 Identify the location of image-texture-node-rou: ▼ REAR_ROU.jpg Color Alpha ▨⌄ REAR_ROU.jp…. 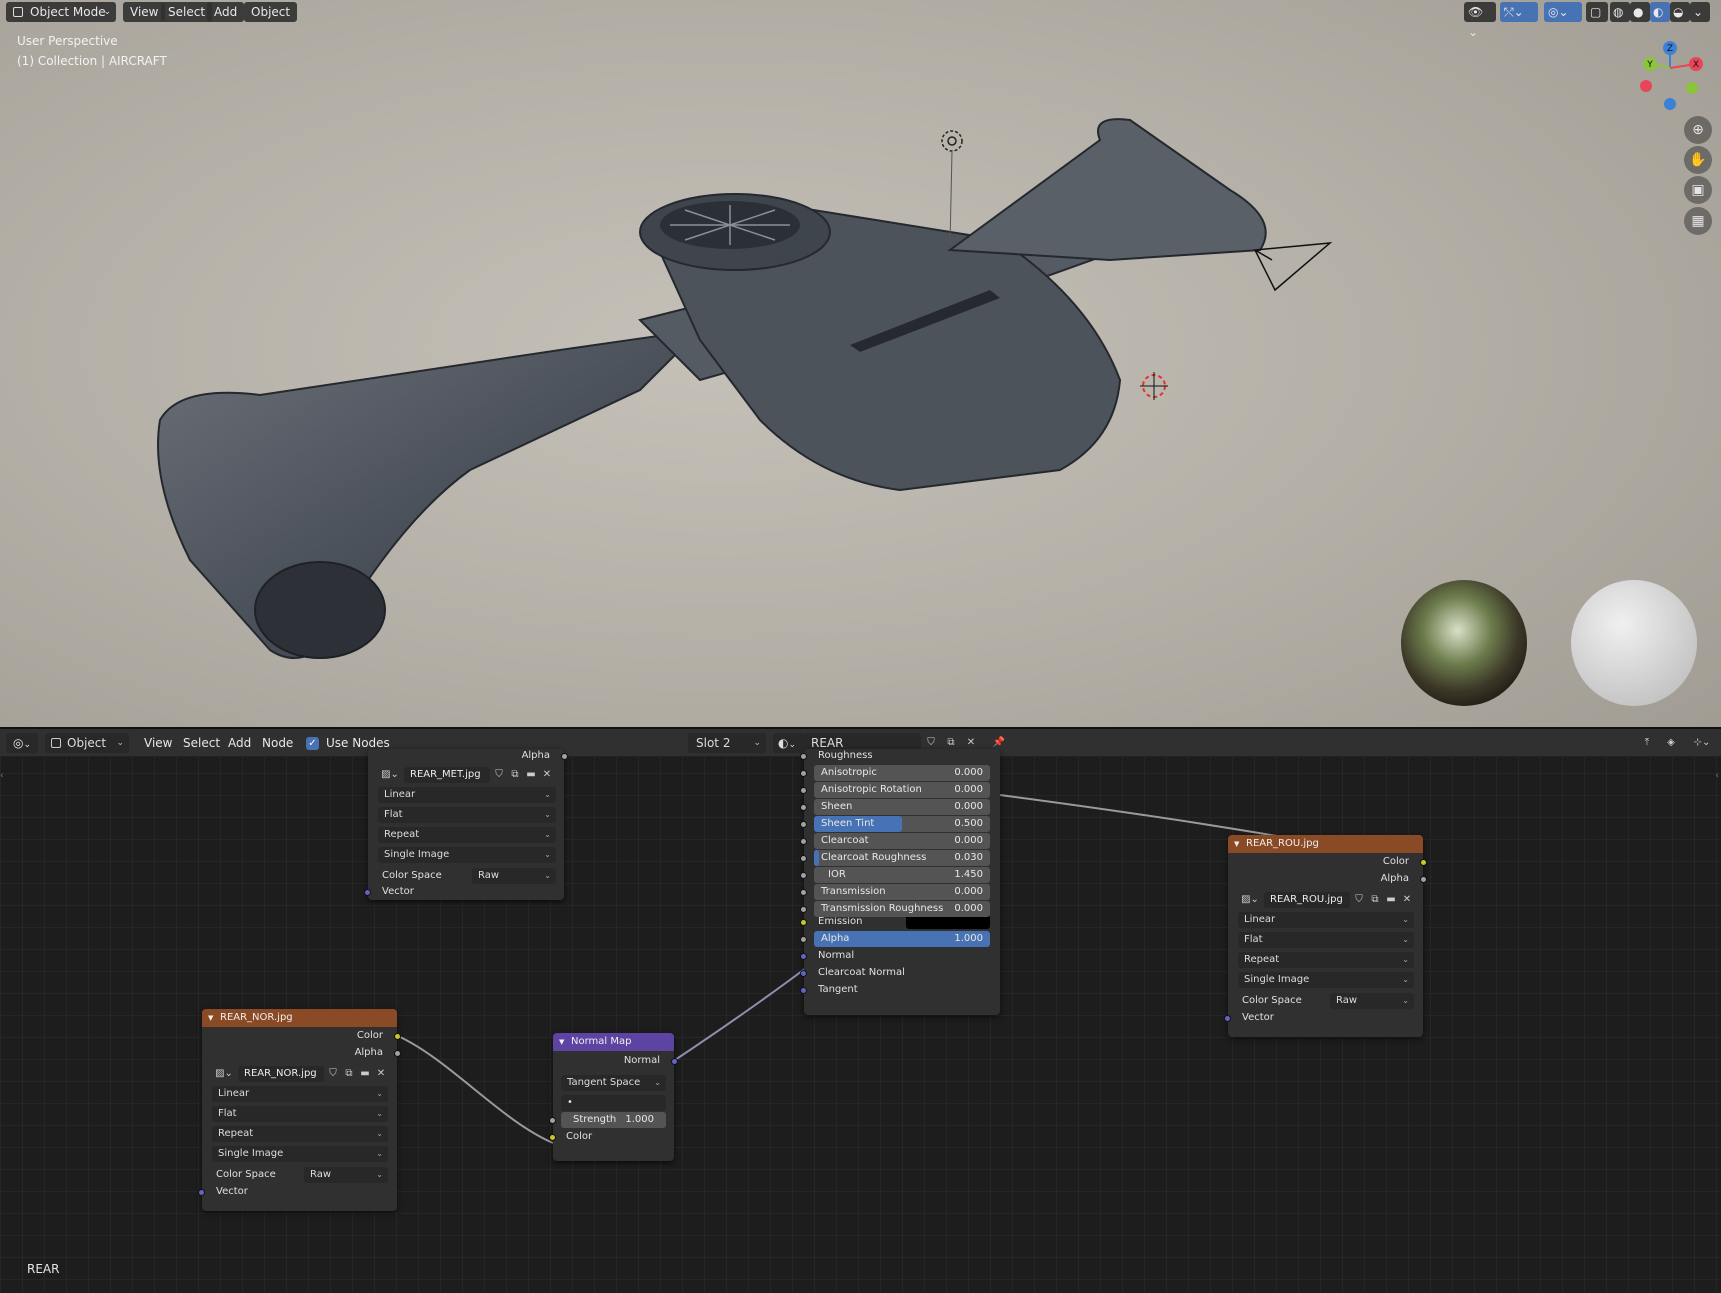
(1325, 936).